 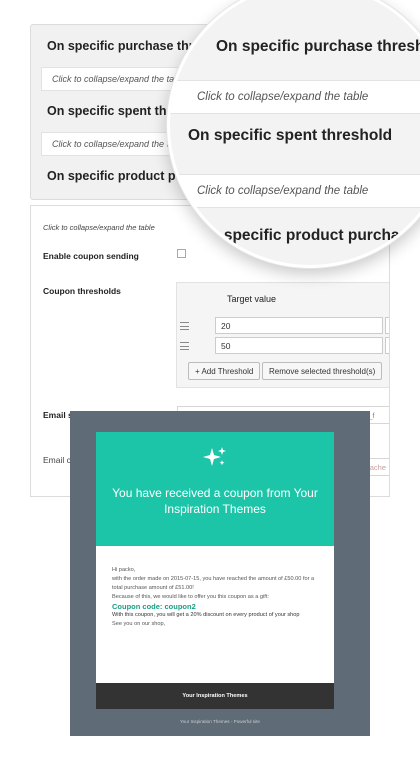 I want to click on email-sign-off: See you on our shop,, so click(x=139, y=624).